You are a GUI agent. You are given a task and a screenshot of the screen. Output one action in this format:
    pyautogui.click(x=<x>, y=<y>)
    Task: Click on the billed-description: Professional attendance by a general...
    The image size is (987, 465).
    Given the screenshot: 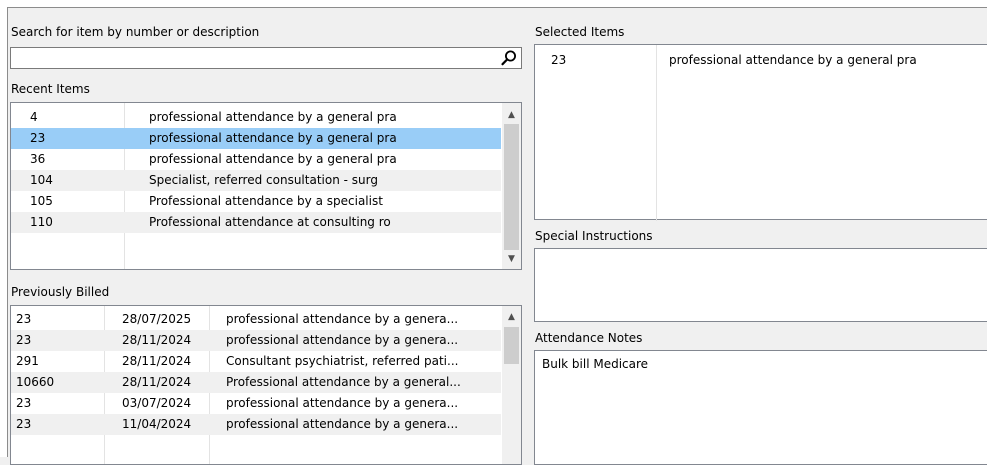 What is the action you would take?
    pyautogui.click(x=343, y=382)
    